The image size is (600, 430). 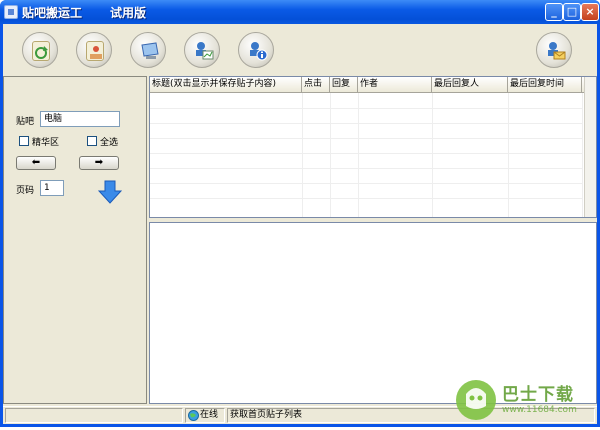 I want to click on presentation-user-icon, so click(x=204, y=51).